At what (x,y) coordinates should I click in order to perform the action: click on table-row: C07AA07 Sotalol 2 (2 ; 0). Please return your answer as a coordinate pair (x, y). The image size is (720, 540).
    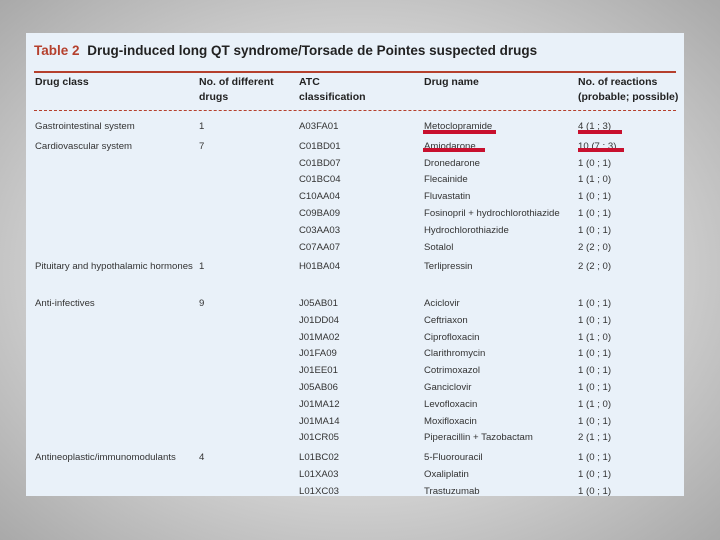
    Looking at the image, I should click on (355, 248).